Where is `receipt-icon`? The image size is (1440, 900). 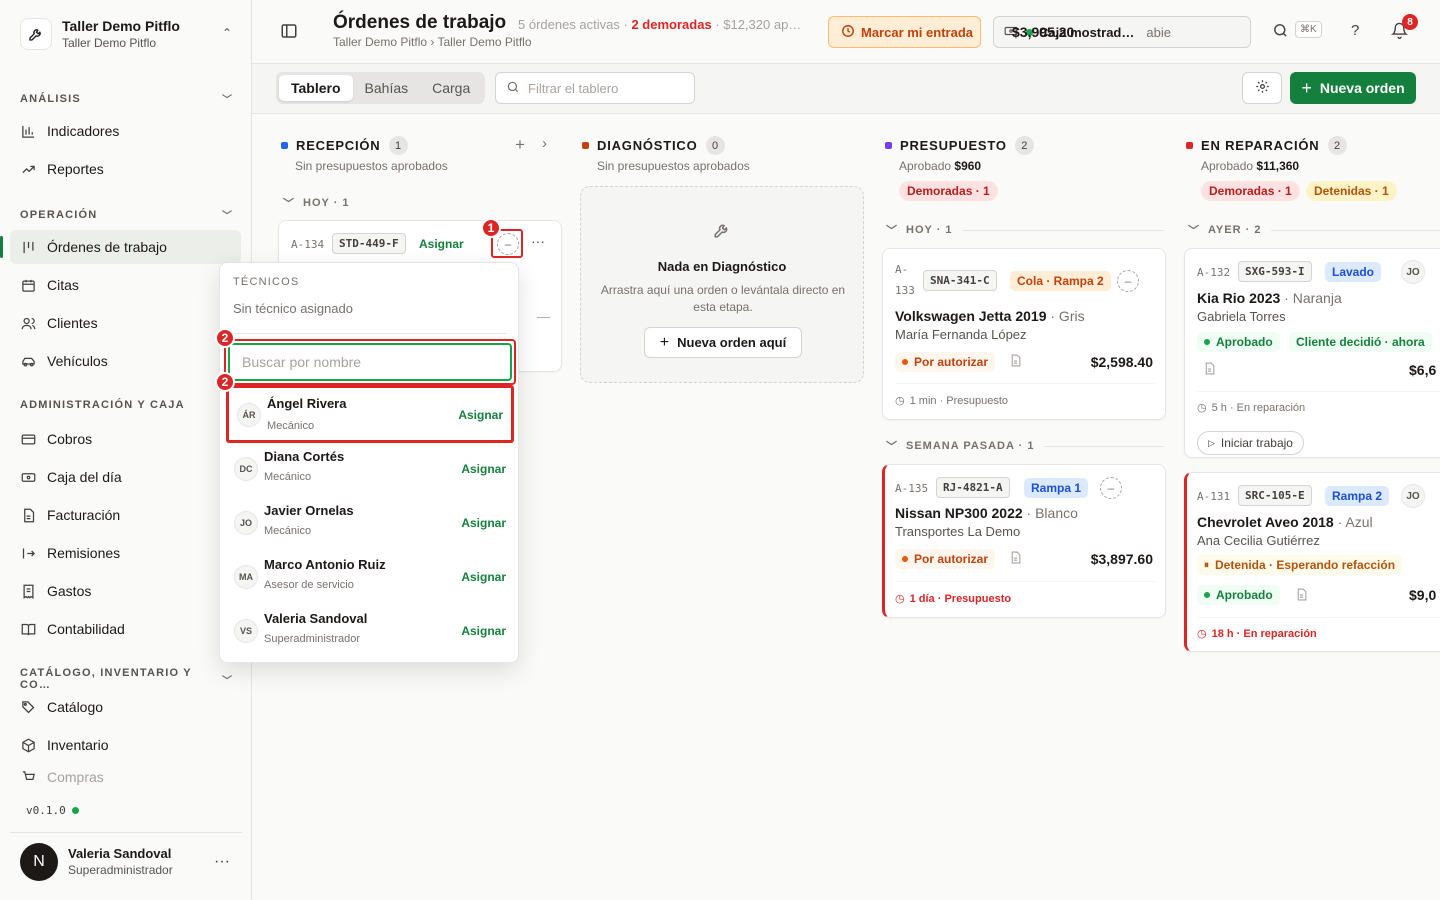 receipt-icon is located at coordinates (28, 591).